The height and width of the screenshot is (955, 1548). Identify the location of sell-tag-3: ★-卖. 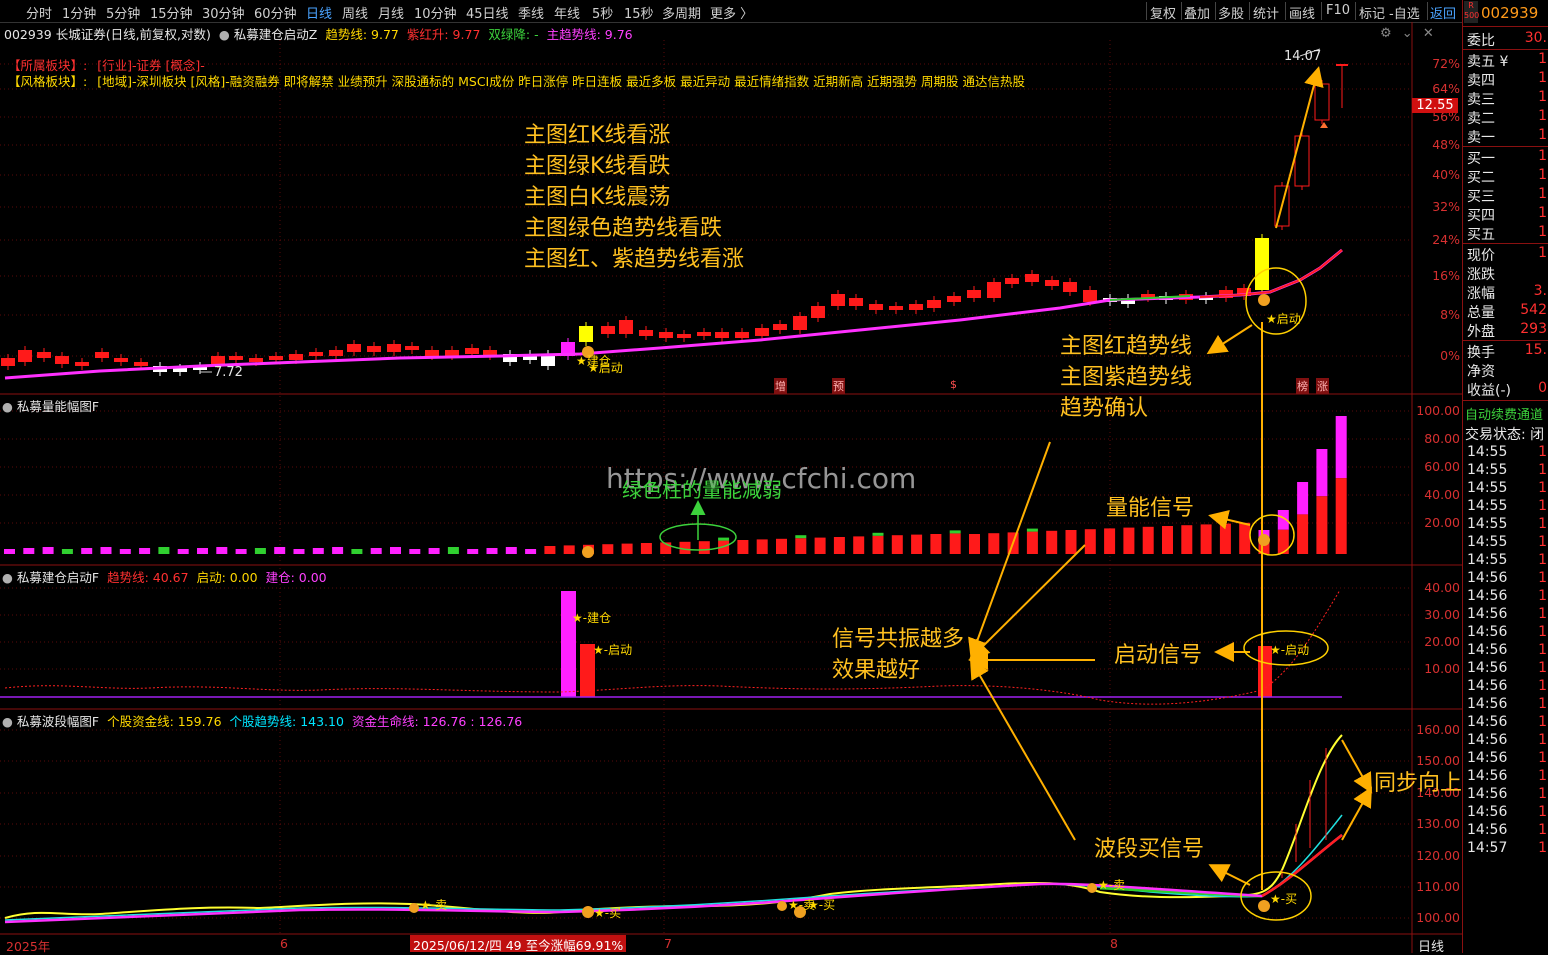
(1112, 885).